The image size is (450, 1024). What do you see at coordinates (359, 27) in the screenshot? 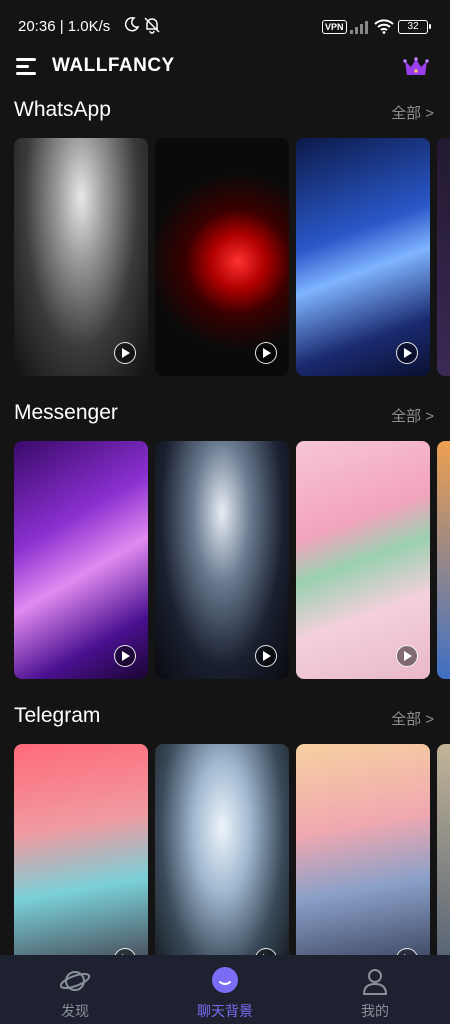
I see `signal-icon` at bounding box center [359, 27].